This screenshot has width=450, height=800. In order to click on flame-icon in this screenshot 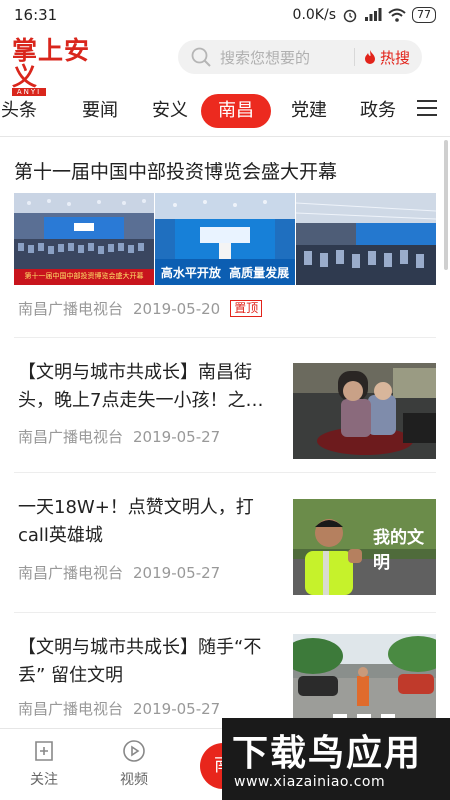, I will do `click(370, 57)`.